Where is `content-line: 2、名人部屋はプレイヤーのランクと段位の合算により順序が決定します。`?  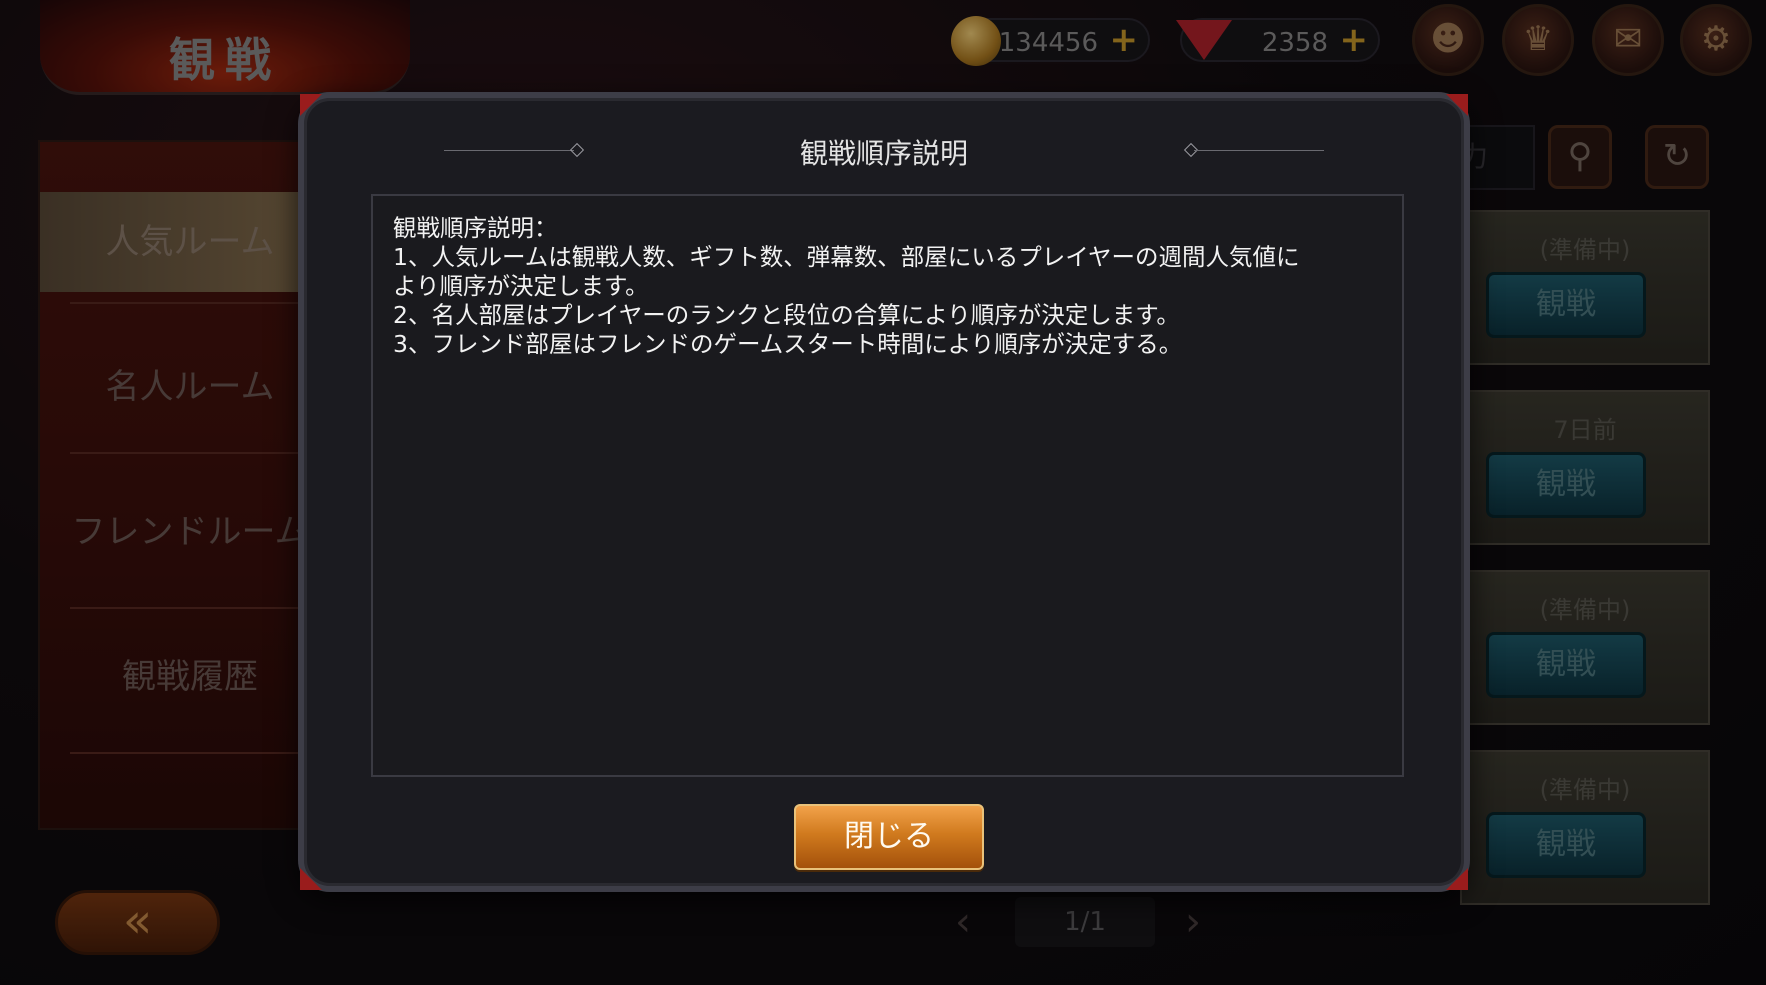
content-line: 2、名人部屋はプレイヤーのランクと段位の合算により順序が決定します。 is located at coordinates (786, 315).